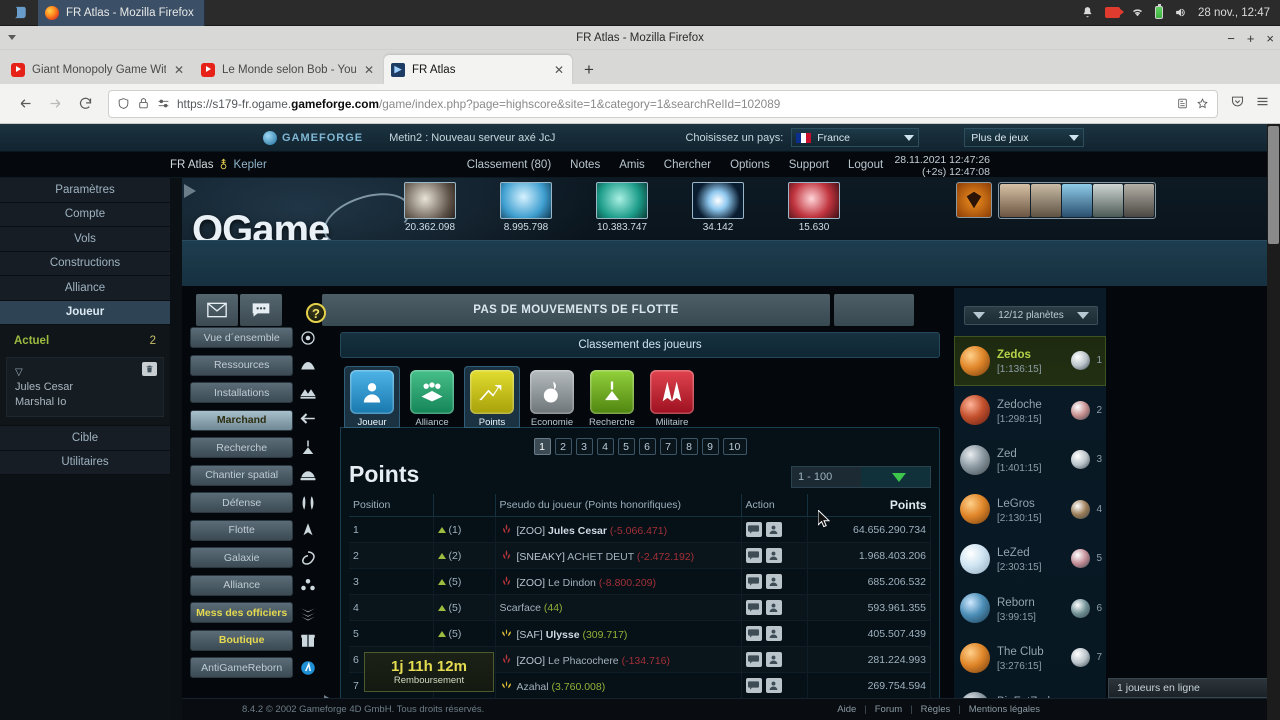 This screenshot has width=1280, height=720. Describe the element at coordinates (632, 165) in the screenshot. I see `menu-link-amis: Amis` at that location.